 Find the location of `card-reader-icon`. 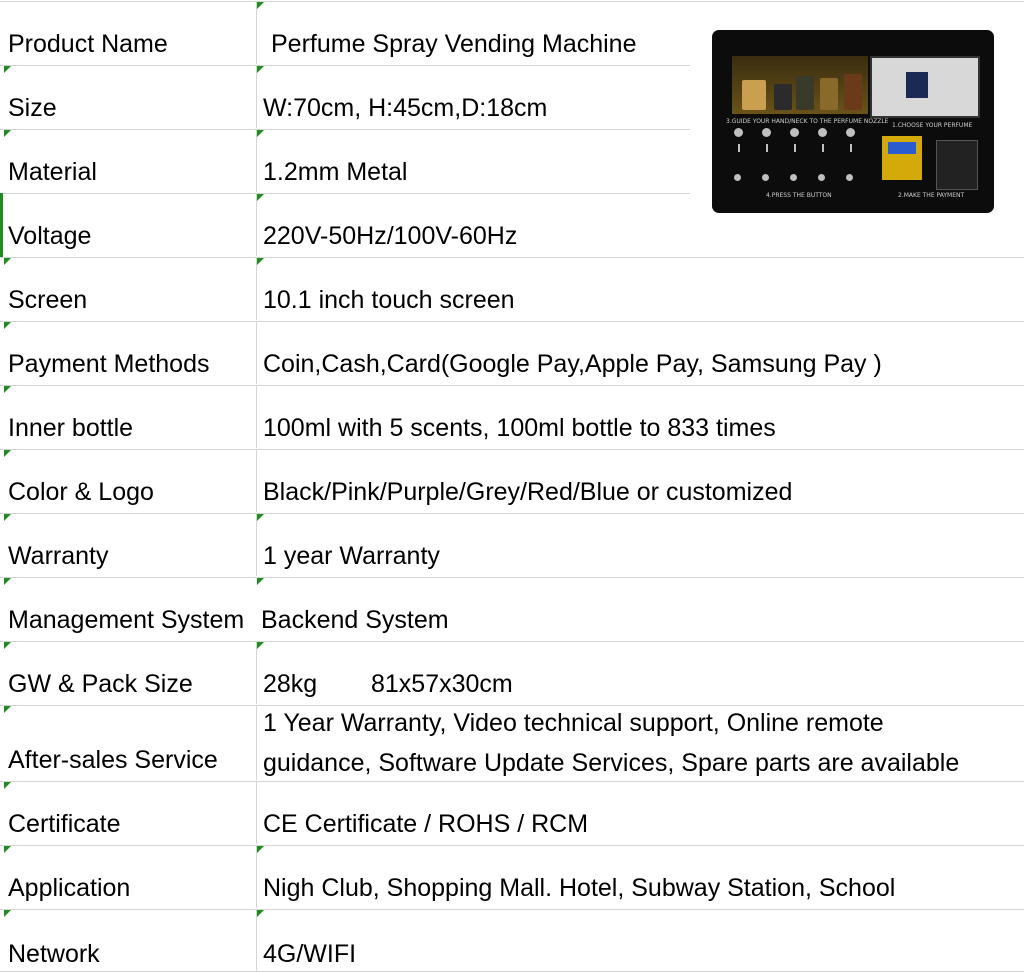

card-reader-icon is located at coordinates (957, 165).